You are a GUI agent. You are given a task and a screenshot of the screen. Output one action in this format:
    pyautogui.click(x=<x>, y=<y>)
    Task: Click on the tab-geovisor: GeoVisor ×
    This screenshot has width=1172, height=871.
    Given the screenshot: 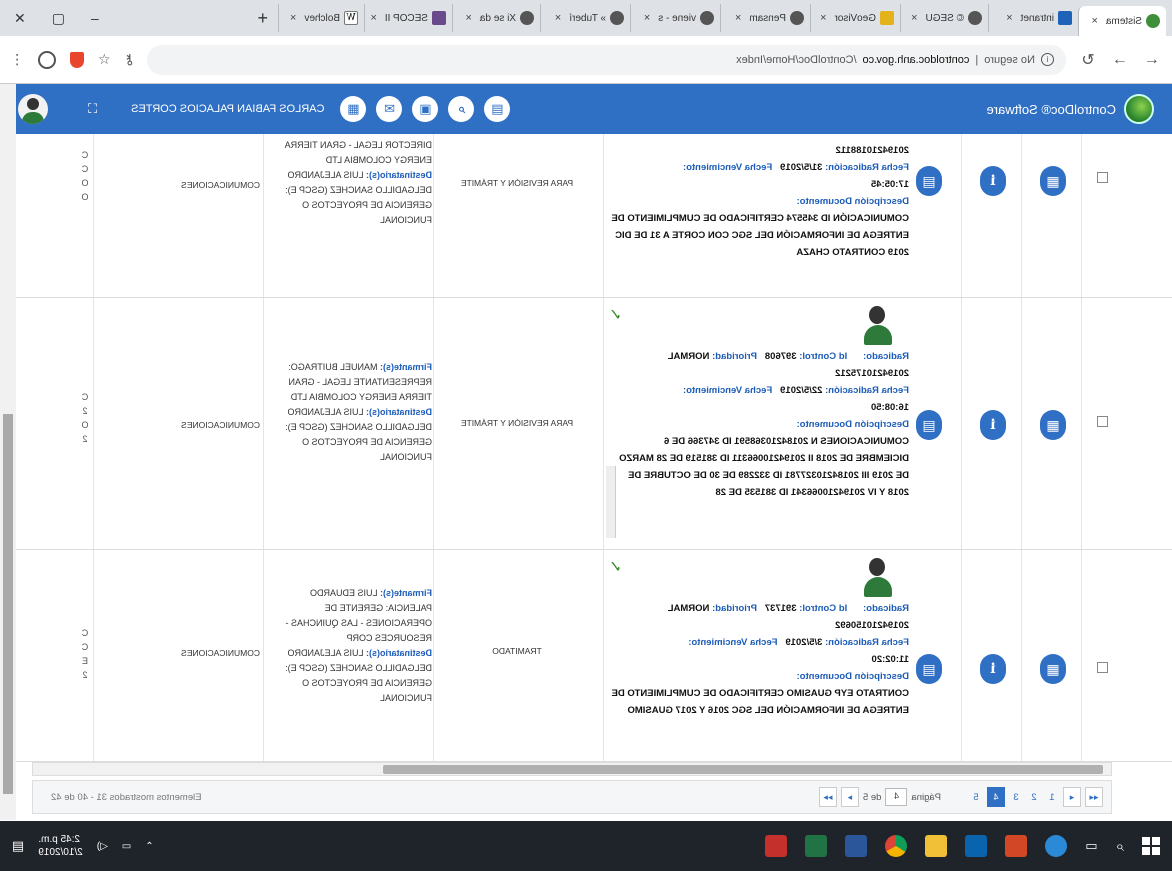 What is the action you would take?
    pyautogui.click(x=855, y=18)
    